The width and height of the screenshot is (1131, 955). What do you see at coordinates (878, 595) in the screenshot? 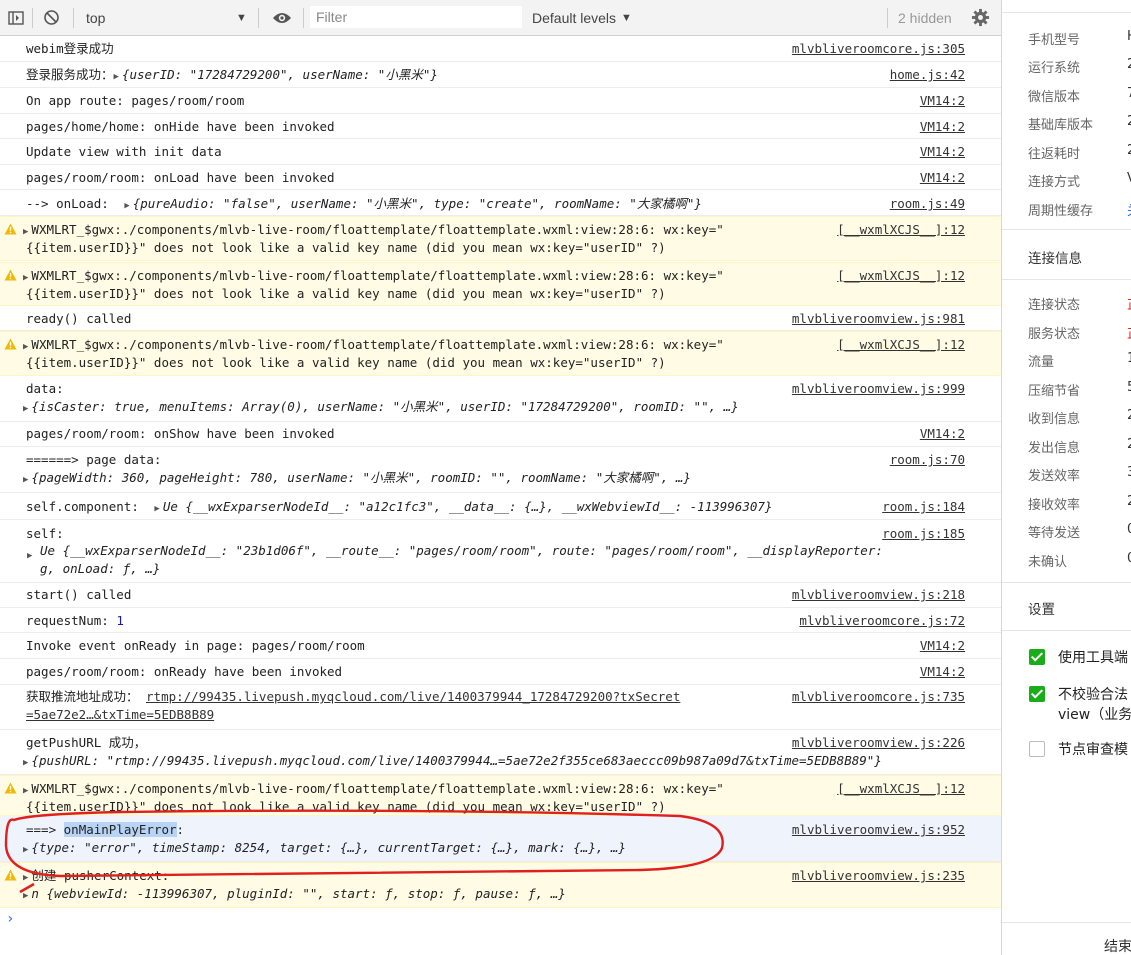
I see `source-link: mlvbliveroomview.js:218` at bounding box center [878, 595].